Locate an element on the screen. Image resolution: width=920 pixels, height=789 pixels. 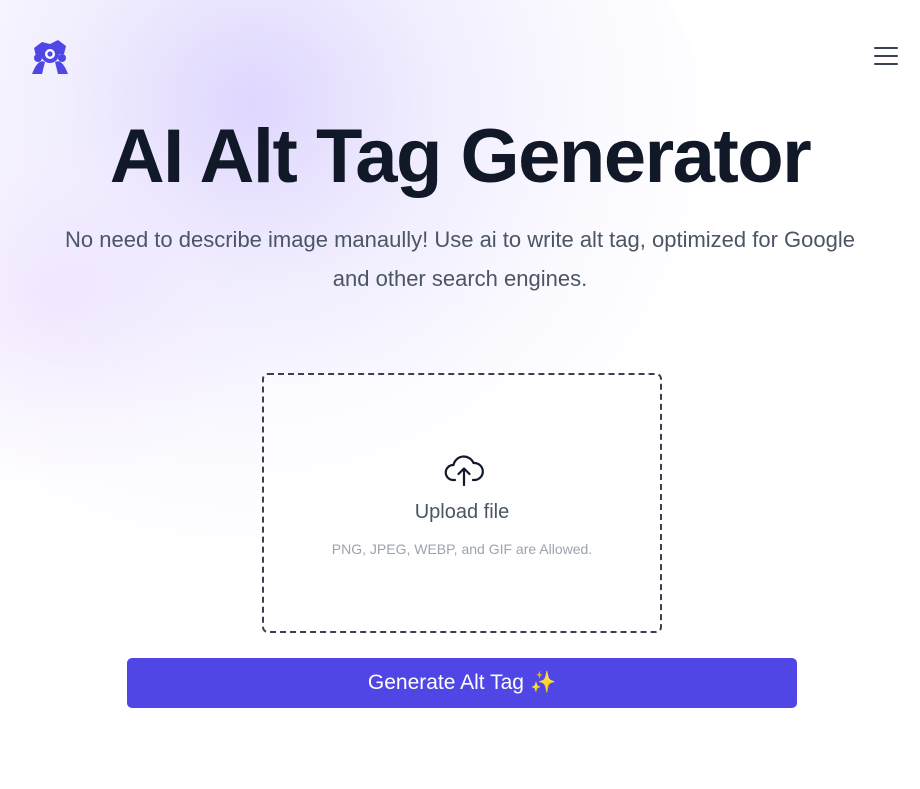
generate-alt-tag-button: Generate Alt Tag ✨ is located at coordinates (462, 683).